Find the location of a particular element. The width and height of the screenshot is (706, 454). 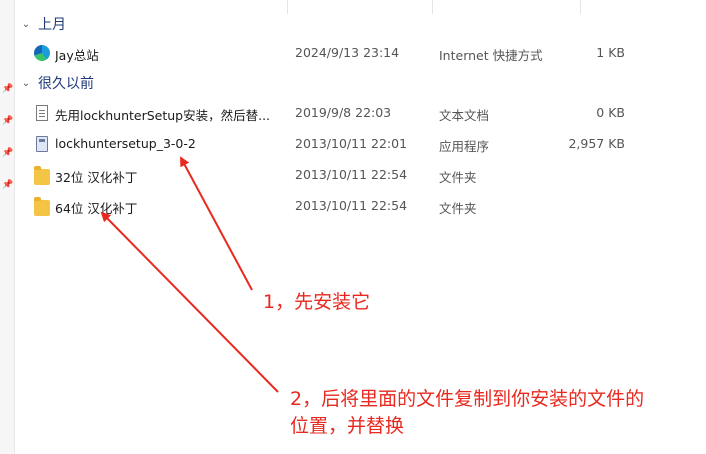

file-date: 2019/9/8 22:03 is located at coordinates (343, 112).